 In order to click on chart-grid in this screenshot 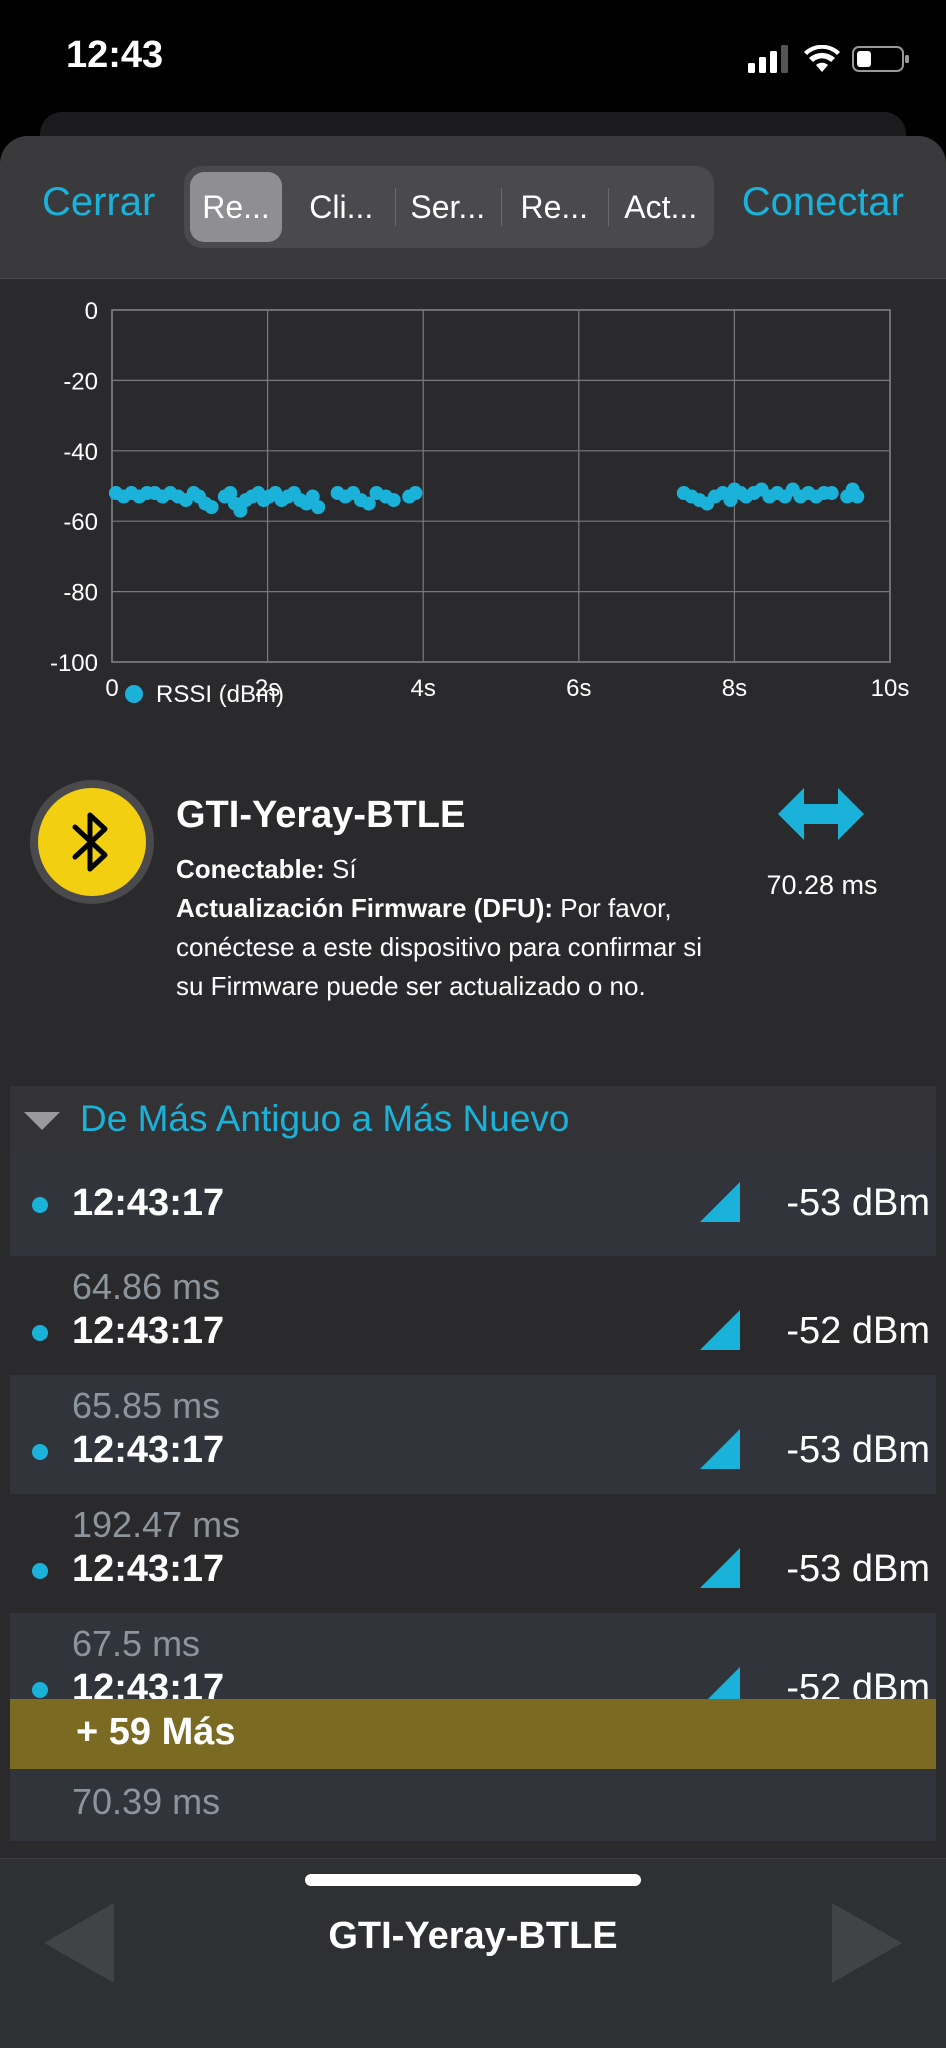, I will do `click(501, 486)`.